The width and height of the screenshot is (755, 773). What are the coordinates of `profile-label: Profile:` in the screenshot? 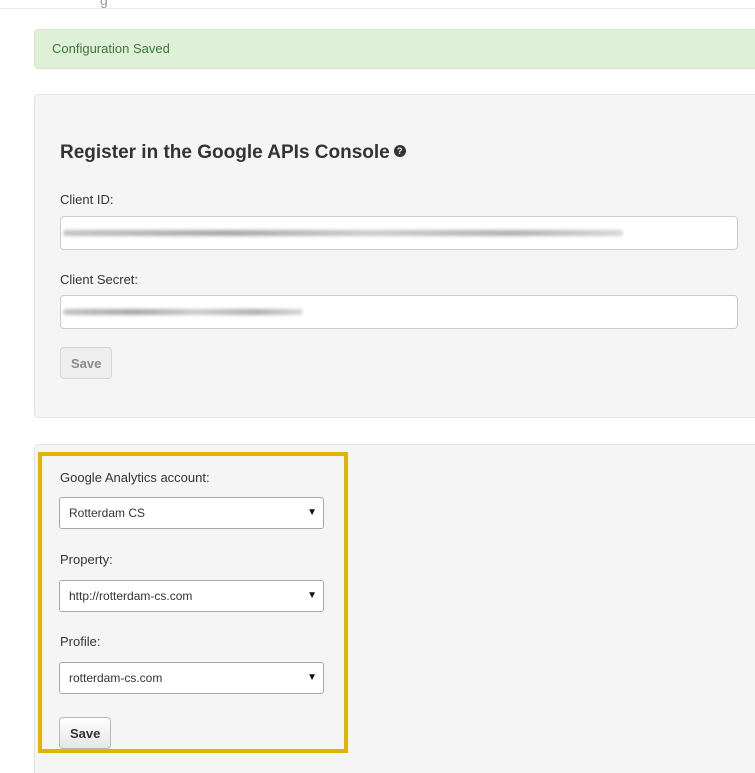 It's located at (80, 641).